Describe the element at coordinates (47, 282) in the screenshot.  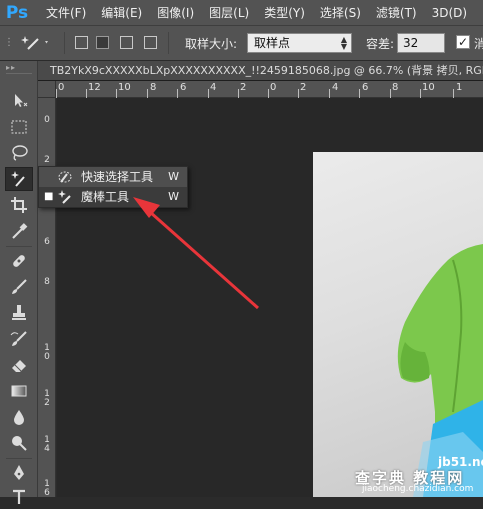
I see `ruler-tick-label: 8` at that location.